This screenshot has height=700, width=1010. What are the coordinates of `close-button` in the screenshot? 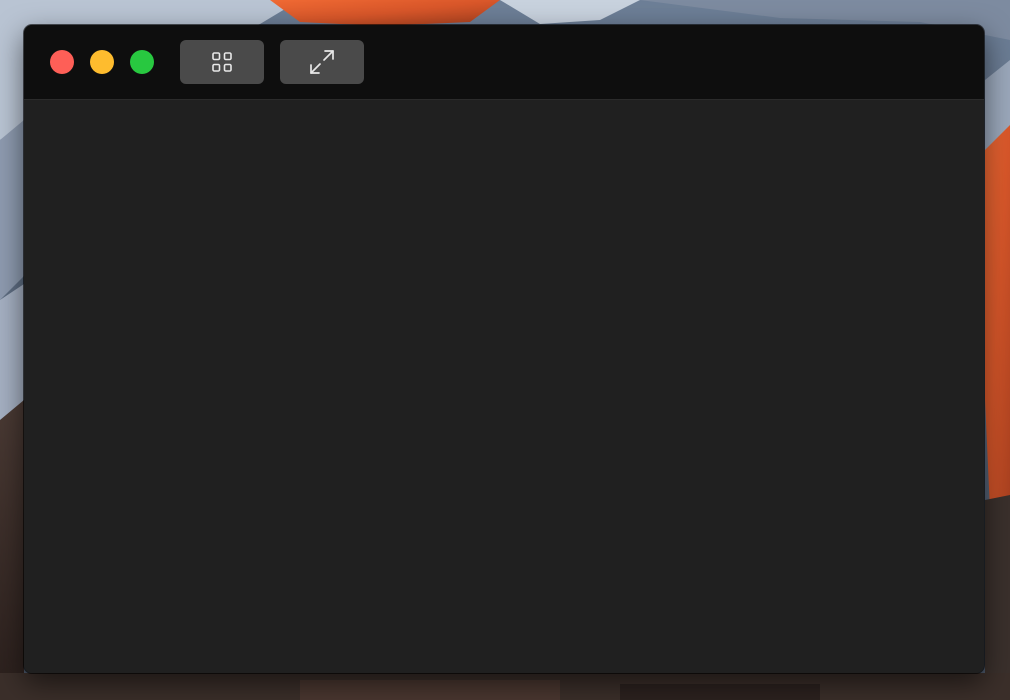 It's located at (62, 62).